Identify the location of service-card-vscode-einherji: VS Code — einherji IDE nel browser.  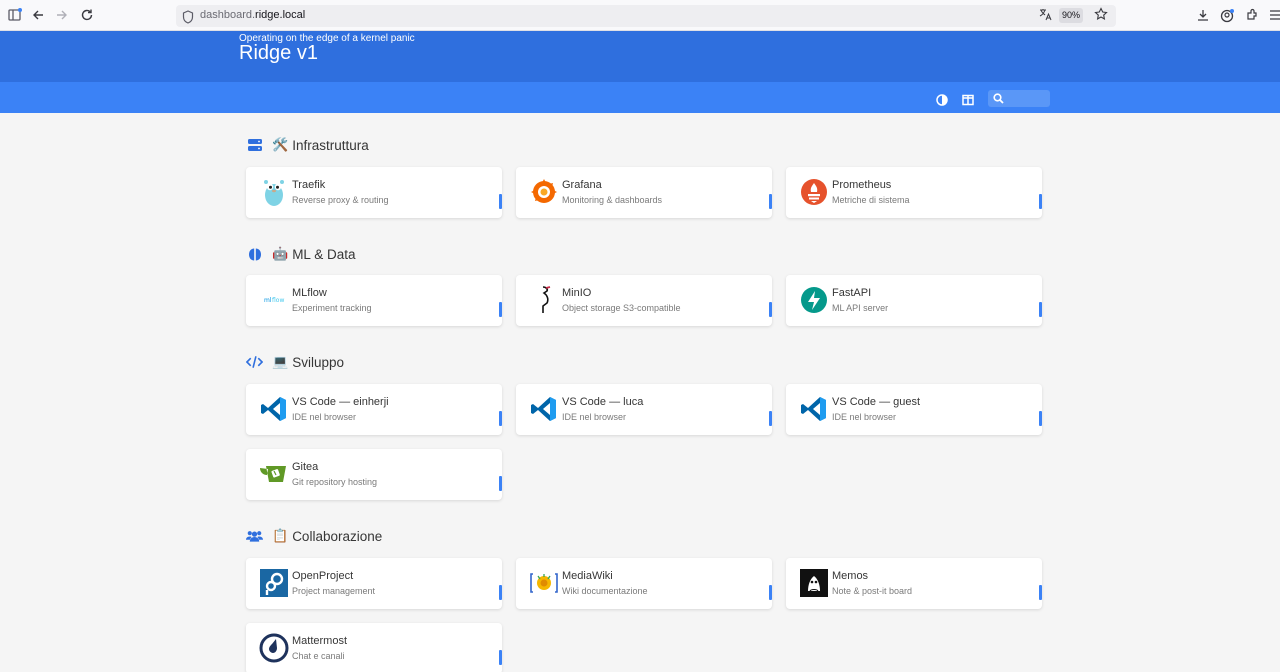
(374, 409).